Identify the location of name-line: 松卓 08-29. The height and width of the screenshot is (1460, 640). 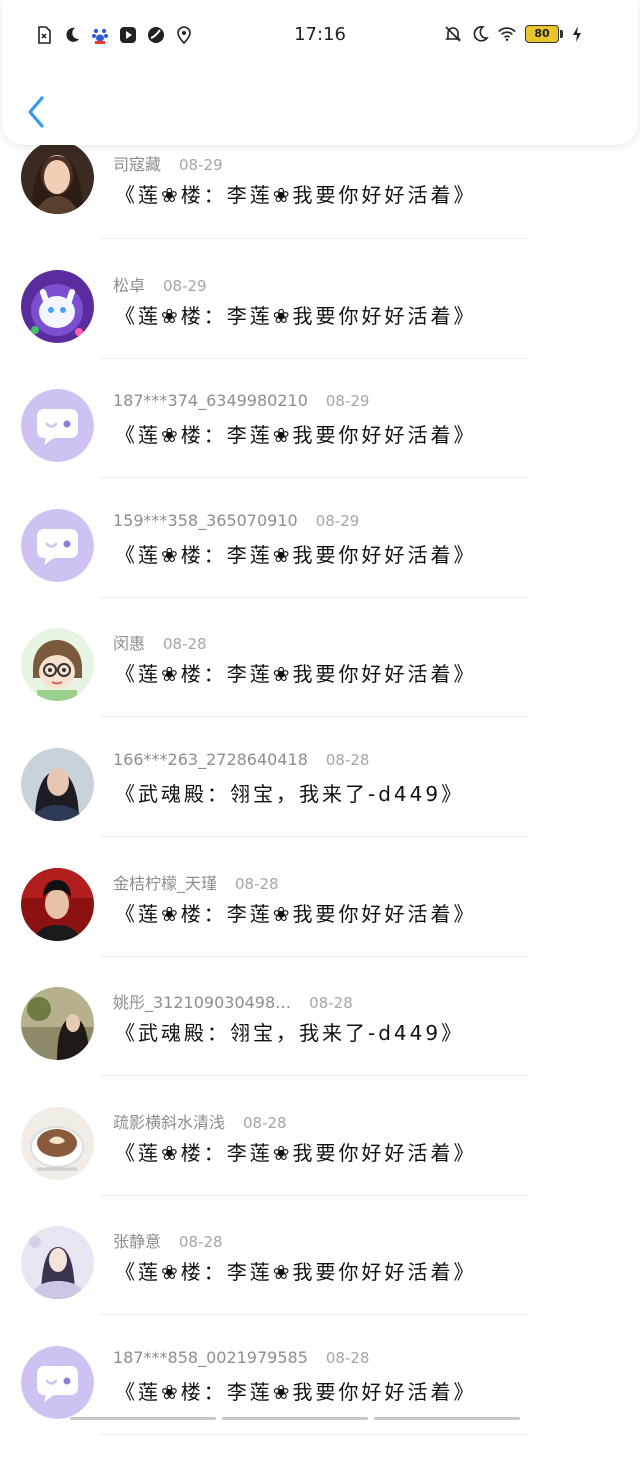
(160, 284).